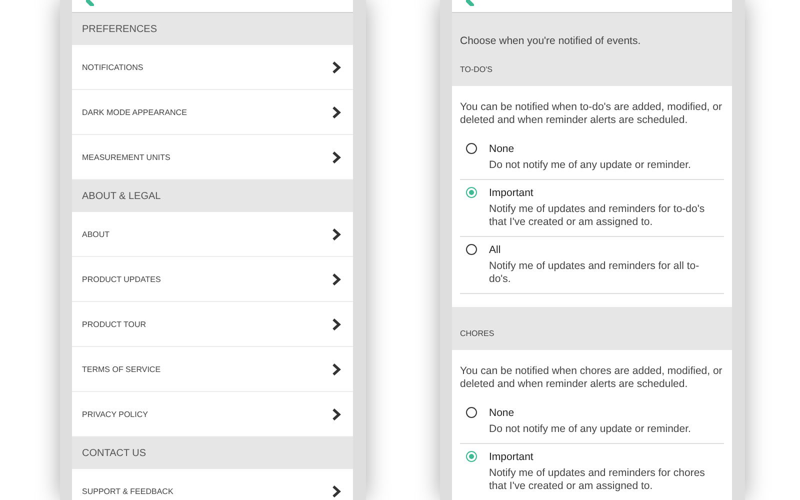 The image size is (800, 500). I want to click on settings-item: NOTIFICATIONS, so click(212, 67).